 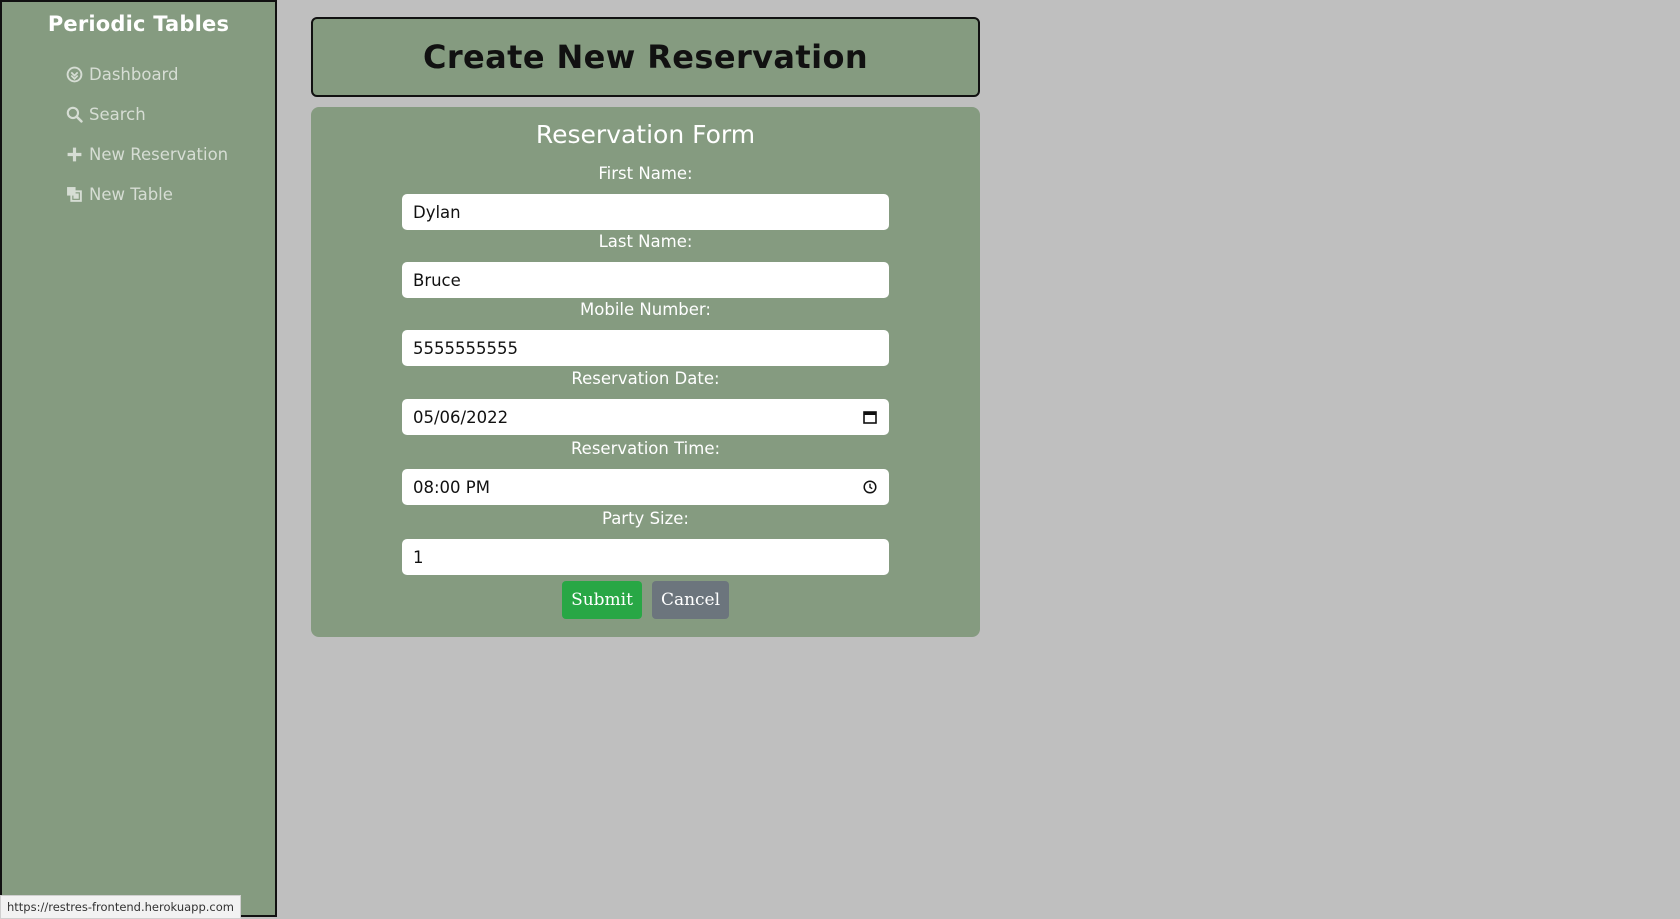 What do you see at coordinates (74, 194) in the screenshot?
I see `layers-icon` at bounding box center [74, 194].